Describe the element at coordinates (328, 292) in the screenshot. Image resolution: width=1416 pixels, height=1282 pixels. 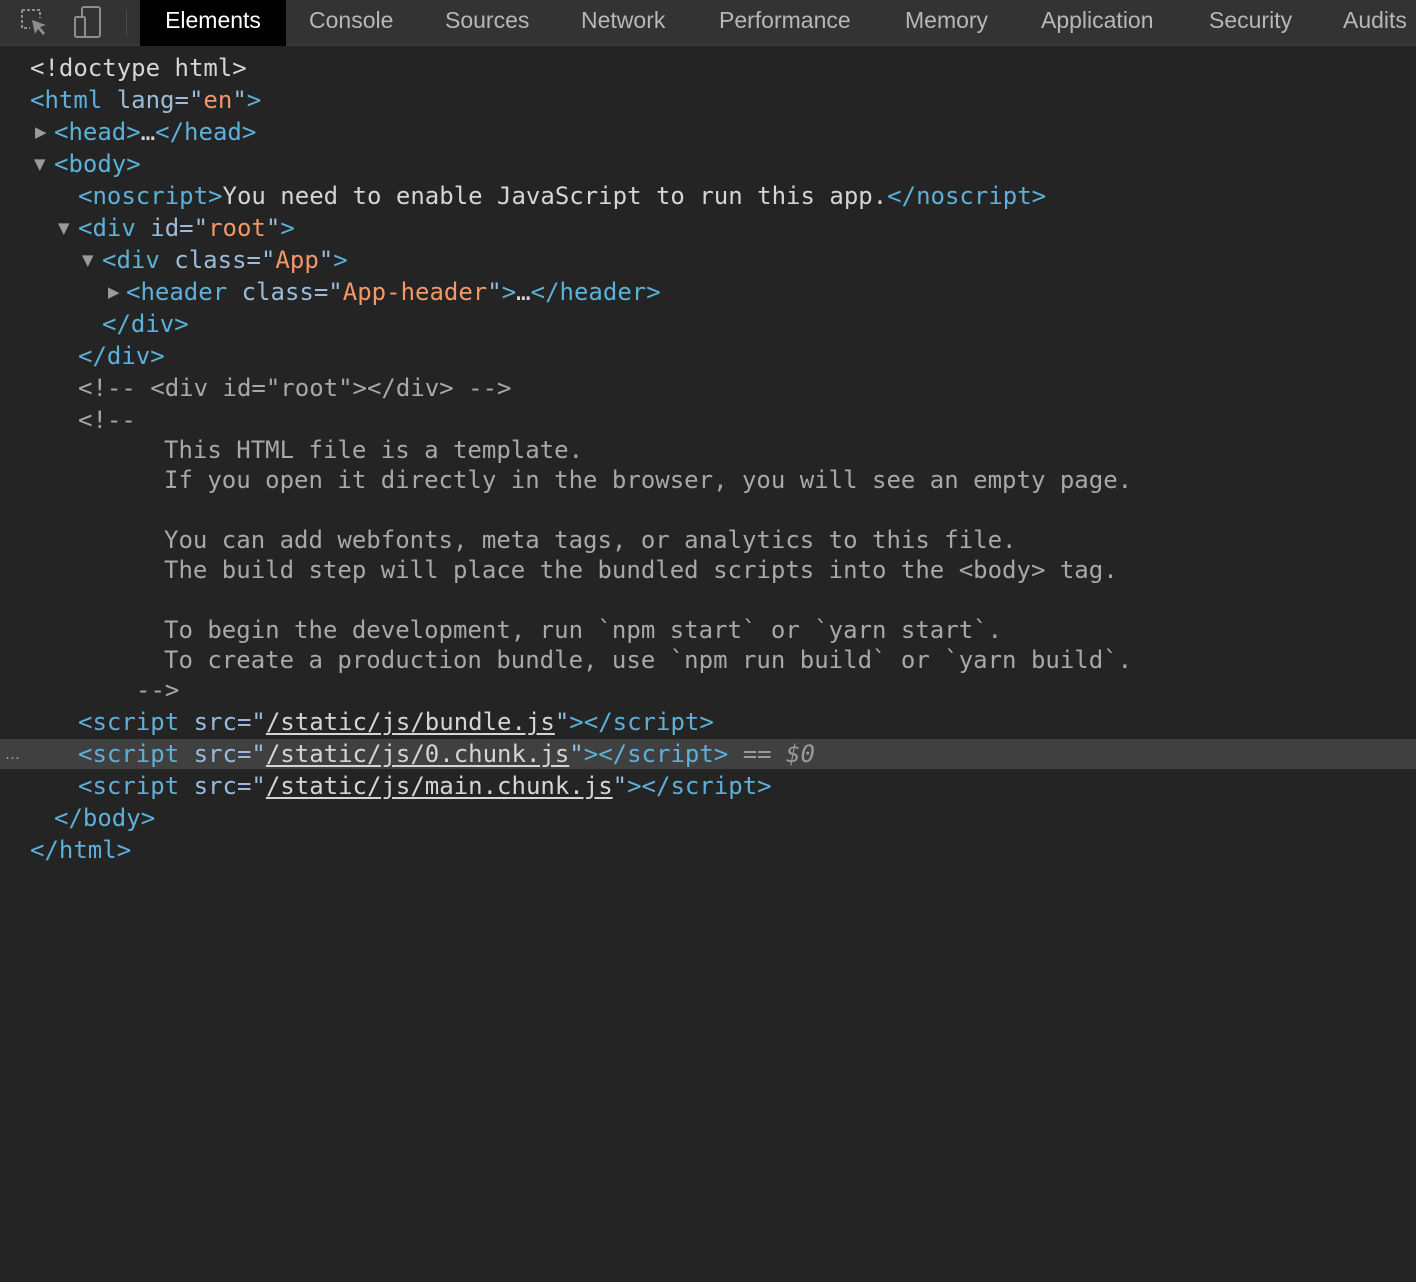
I see `header-attr-eq: ="` at that location.